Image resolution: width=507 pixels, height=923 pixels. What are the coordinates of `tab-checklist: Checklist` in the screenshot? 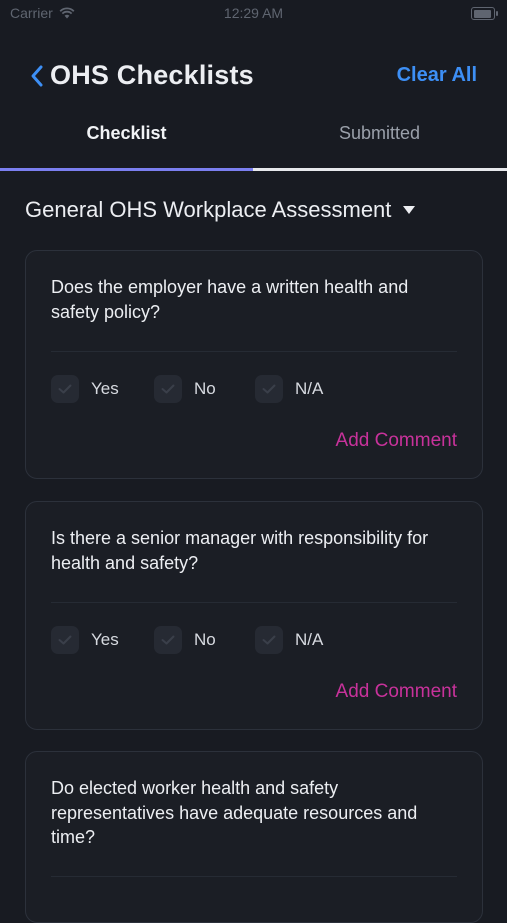 It's located at (126, 133).